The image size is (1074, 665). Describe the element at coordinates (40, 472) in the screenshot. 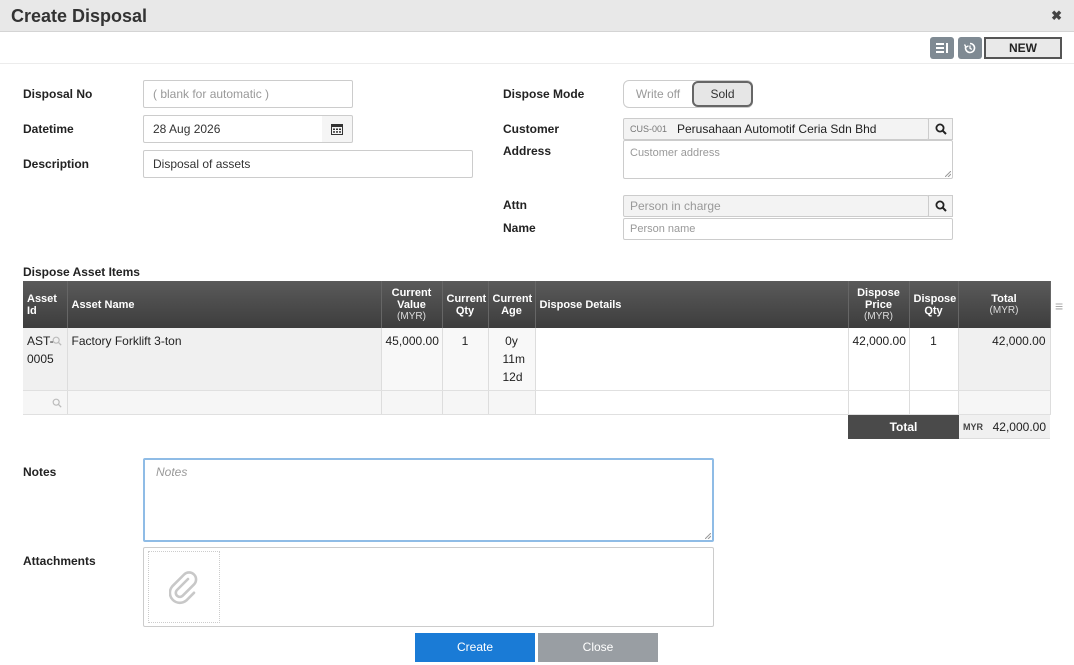

I see `notes-label: Notes` at that location.